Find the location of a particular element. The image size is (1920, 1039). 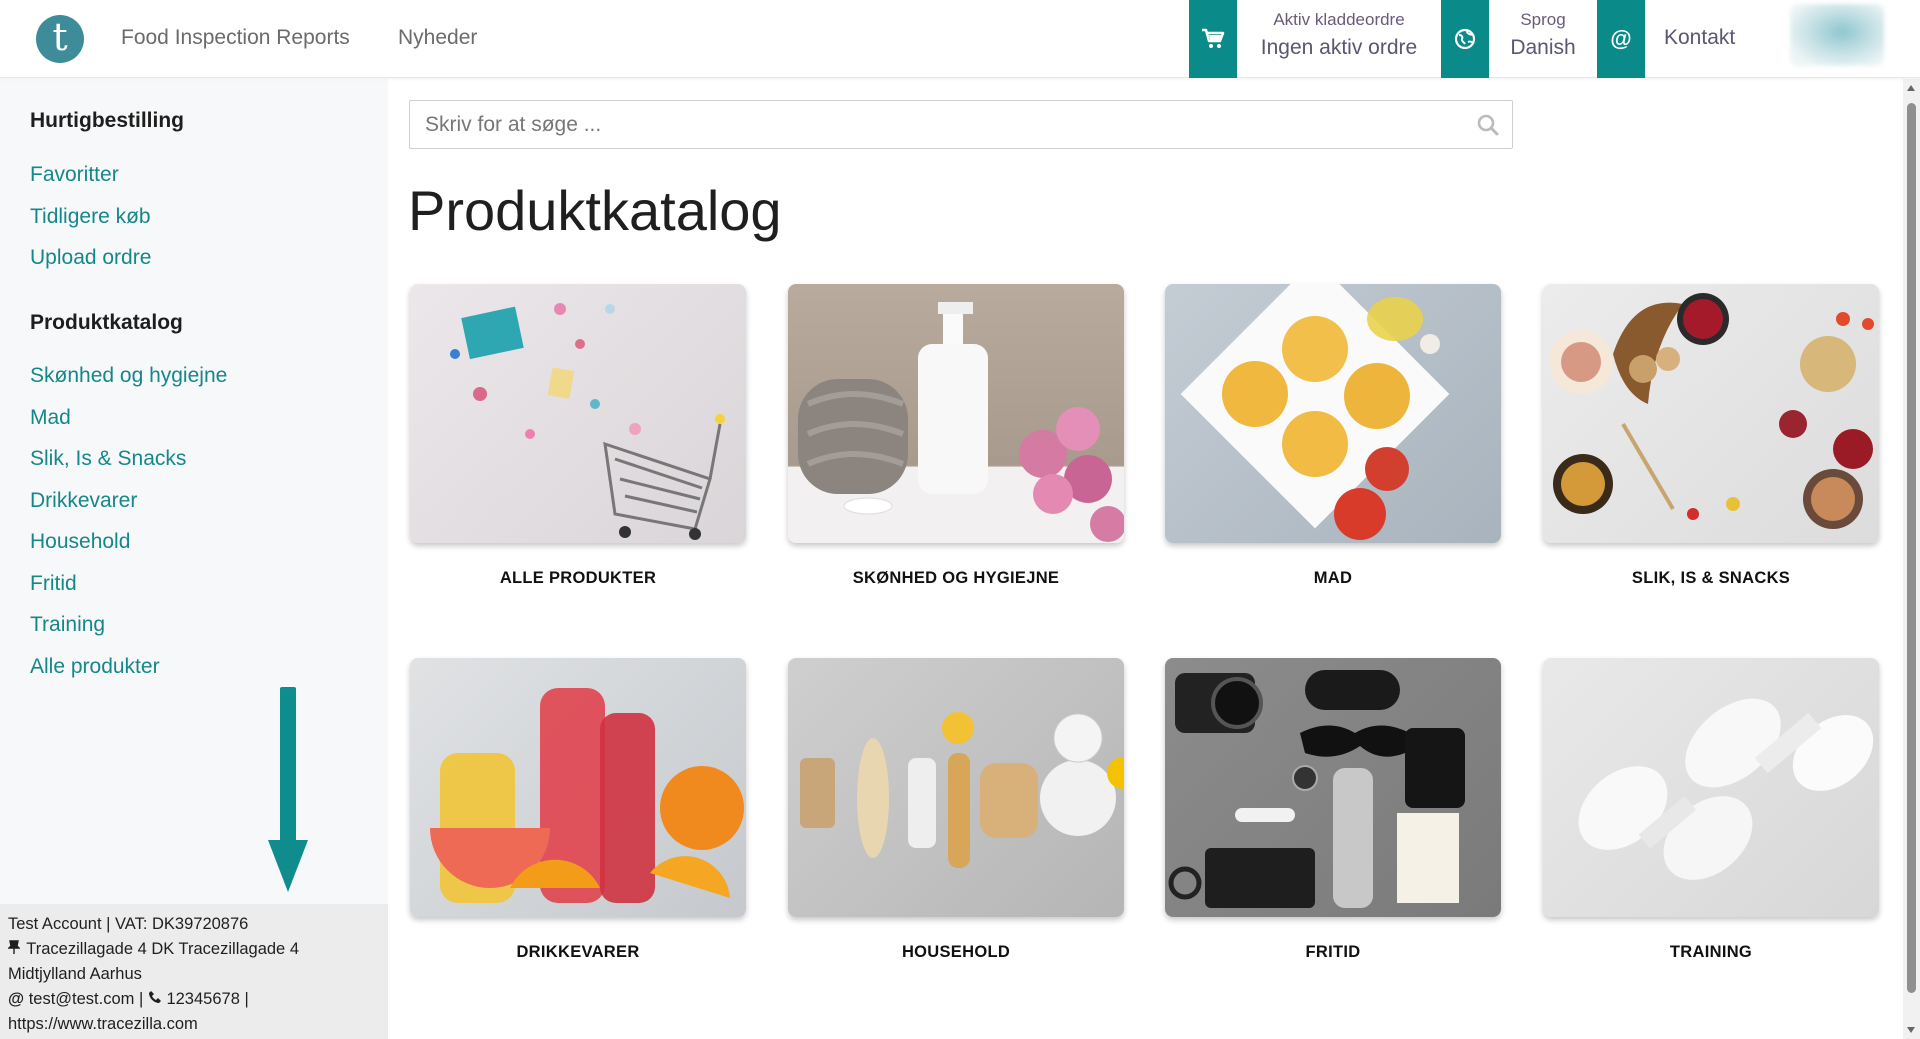

active-order-value: Ingen aktiv ordre is located at coordinates (1339, 47).